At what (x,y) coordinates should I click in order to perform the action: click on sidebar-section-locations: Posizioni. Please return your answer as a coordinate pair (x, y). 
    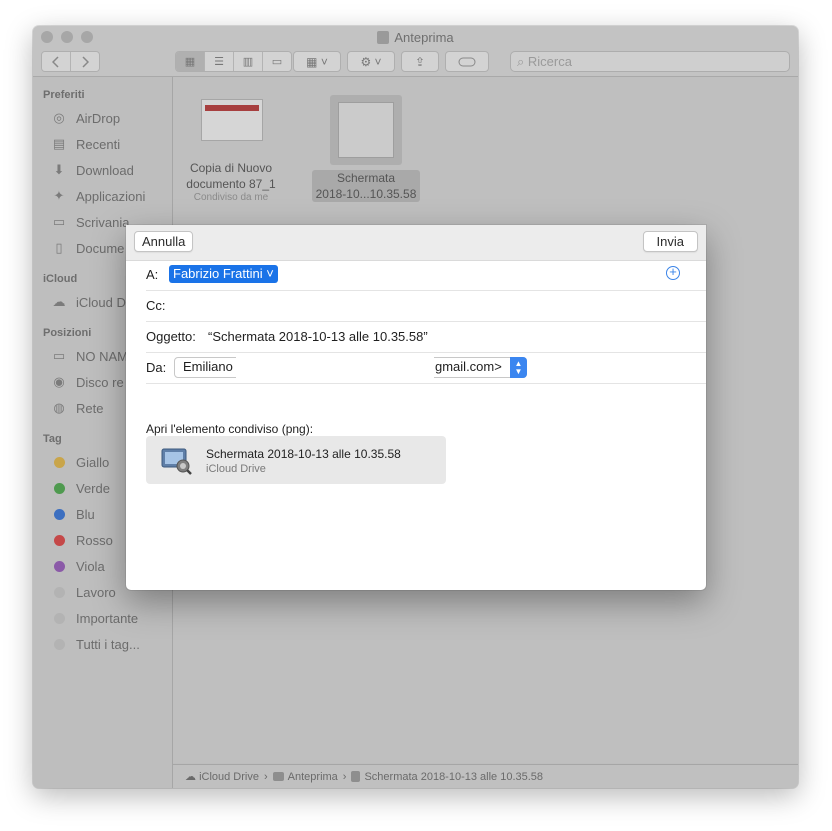
    Looking at the image, I should click on (67, 333).